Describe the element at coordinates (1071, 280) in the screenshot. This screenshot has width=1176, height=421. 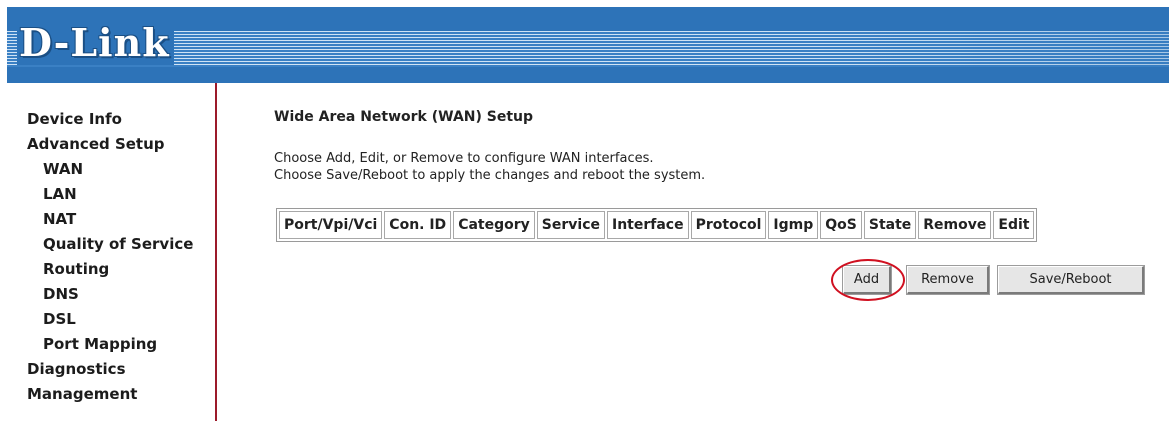
I see `save-reboot-button: Save/Reboot` at that location.